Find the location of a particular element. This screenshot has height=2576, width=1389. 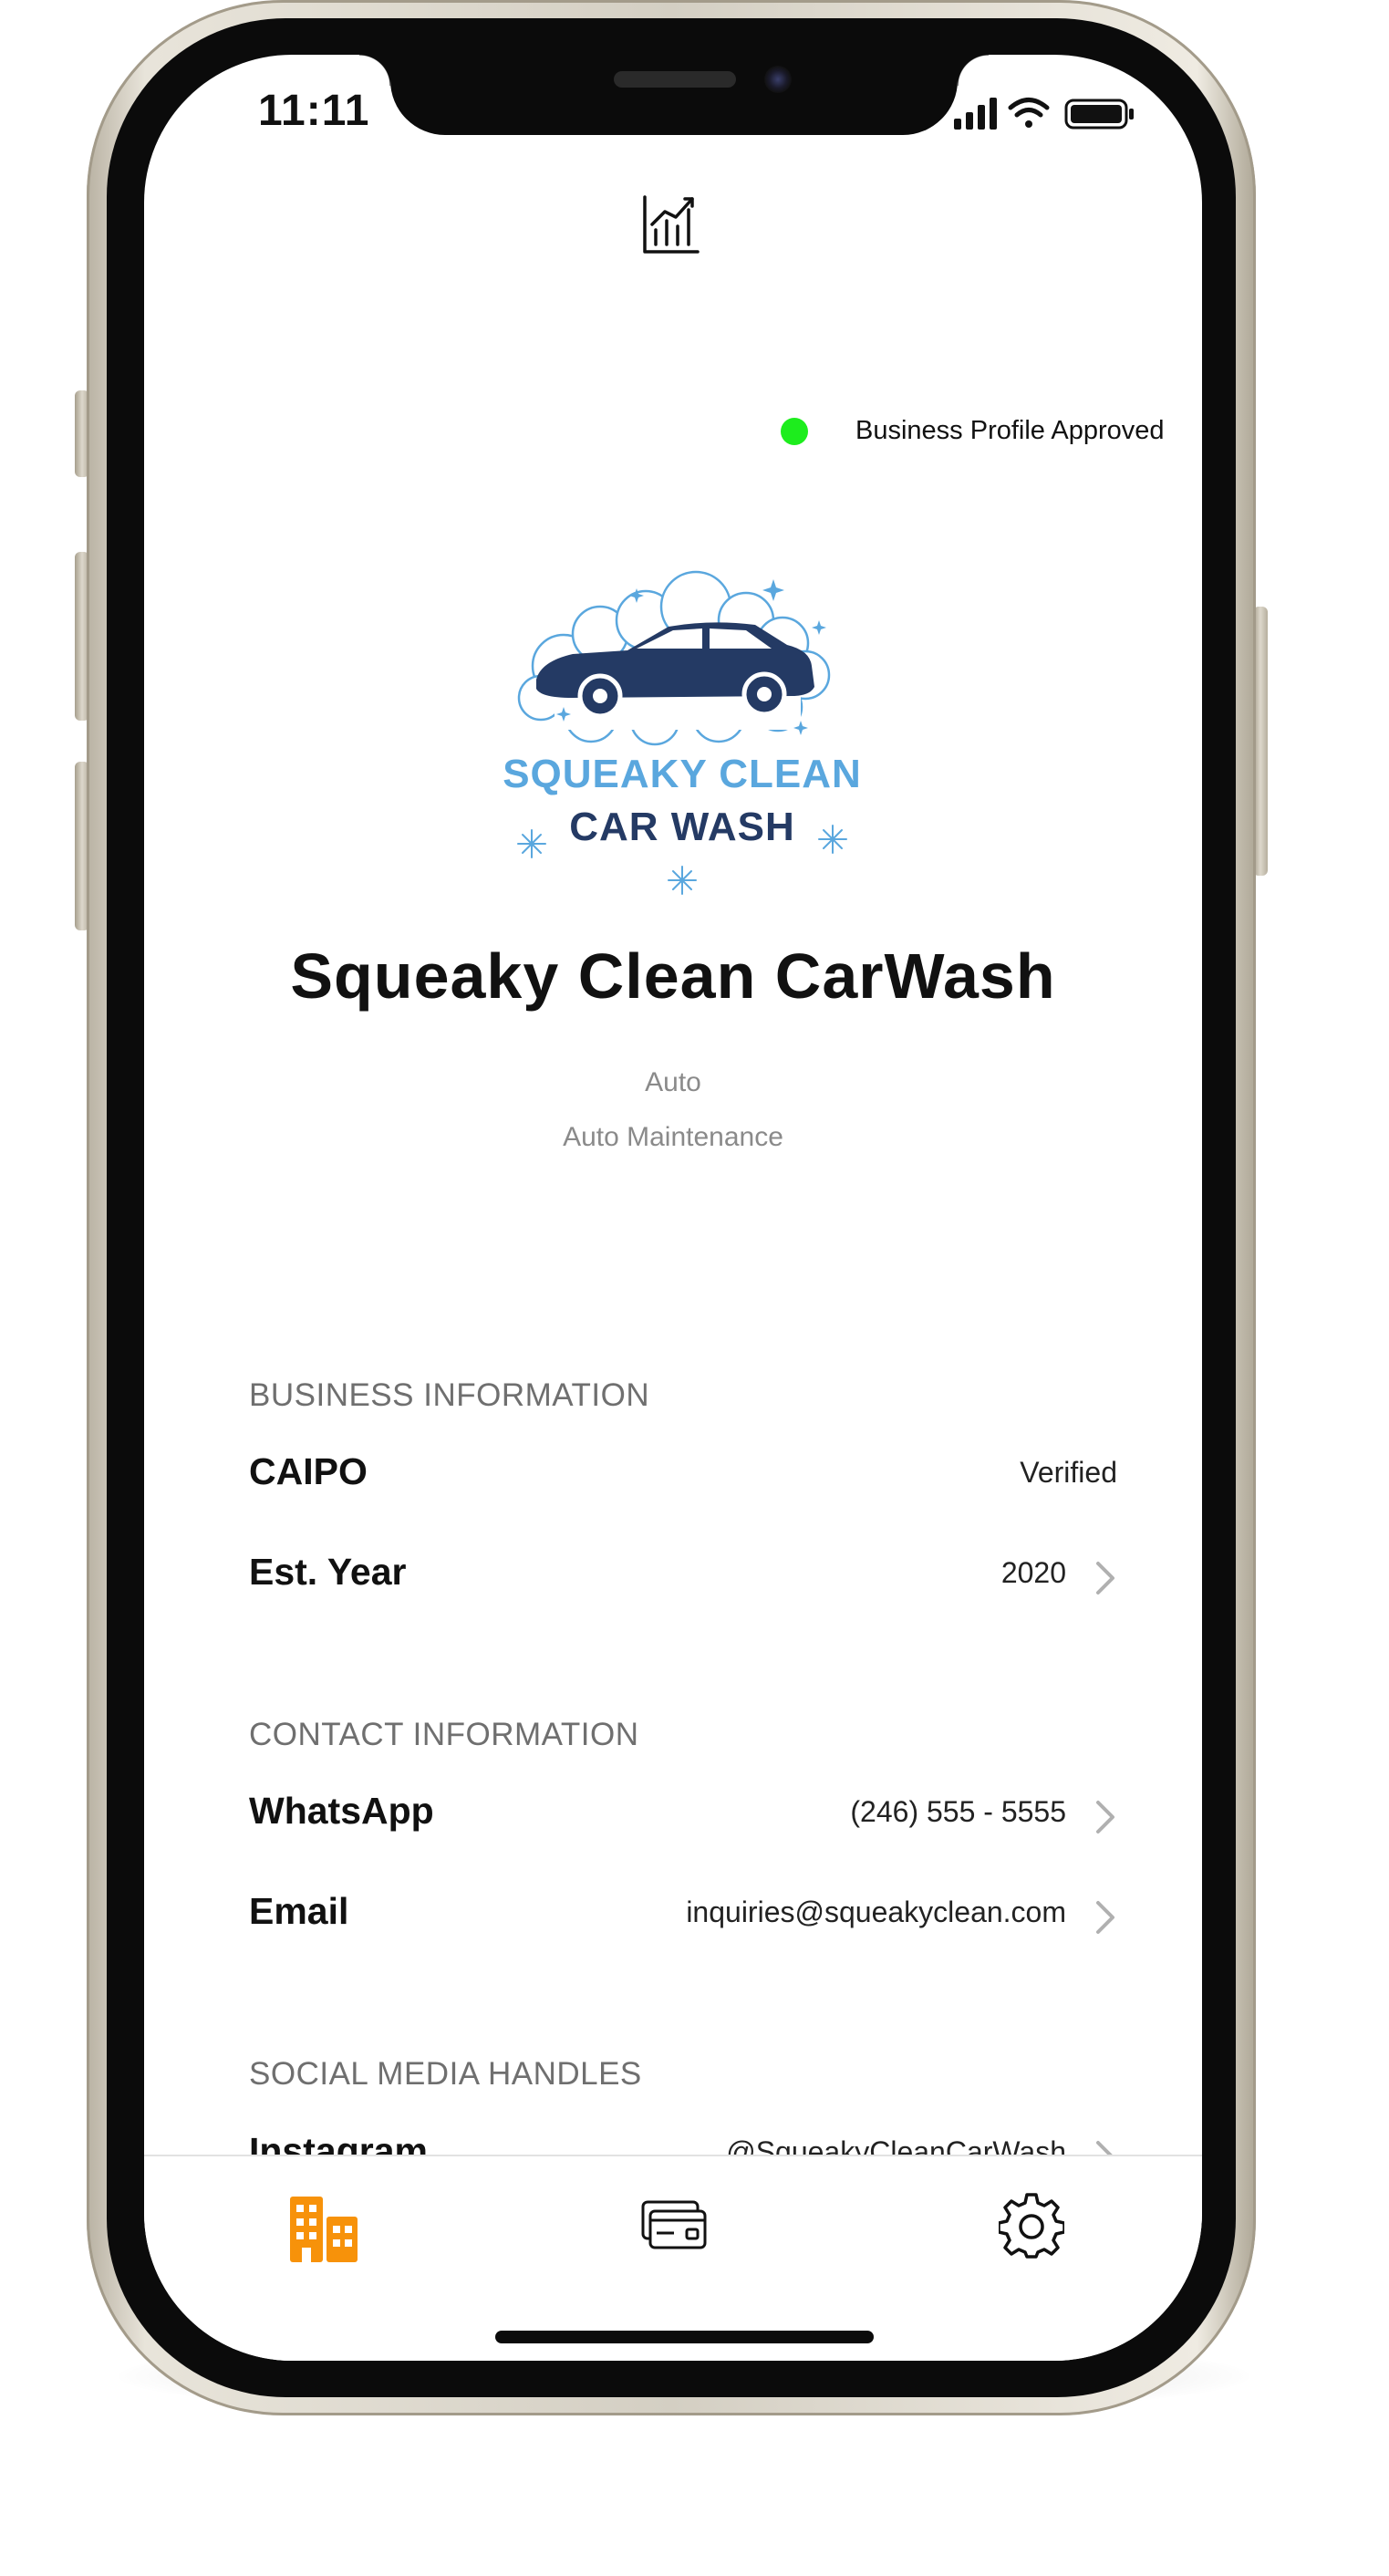

row-label: Email is located at coordinates (299, 1911).